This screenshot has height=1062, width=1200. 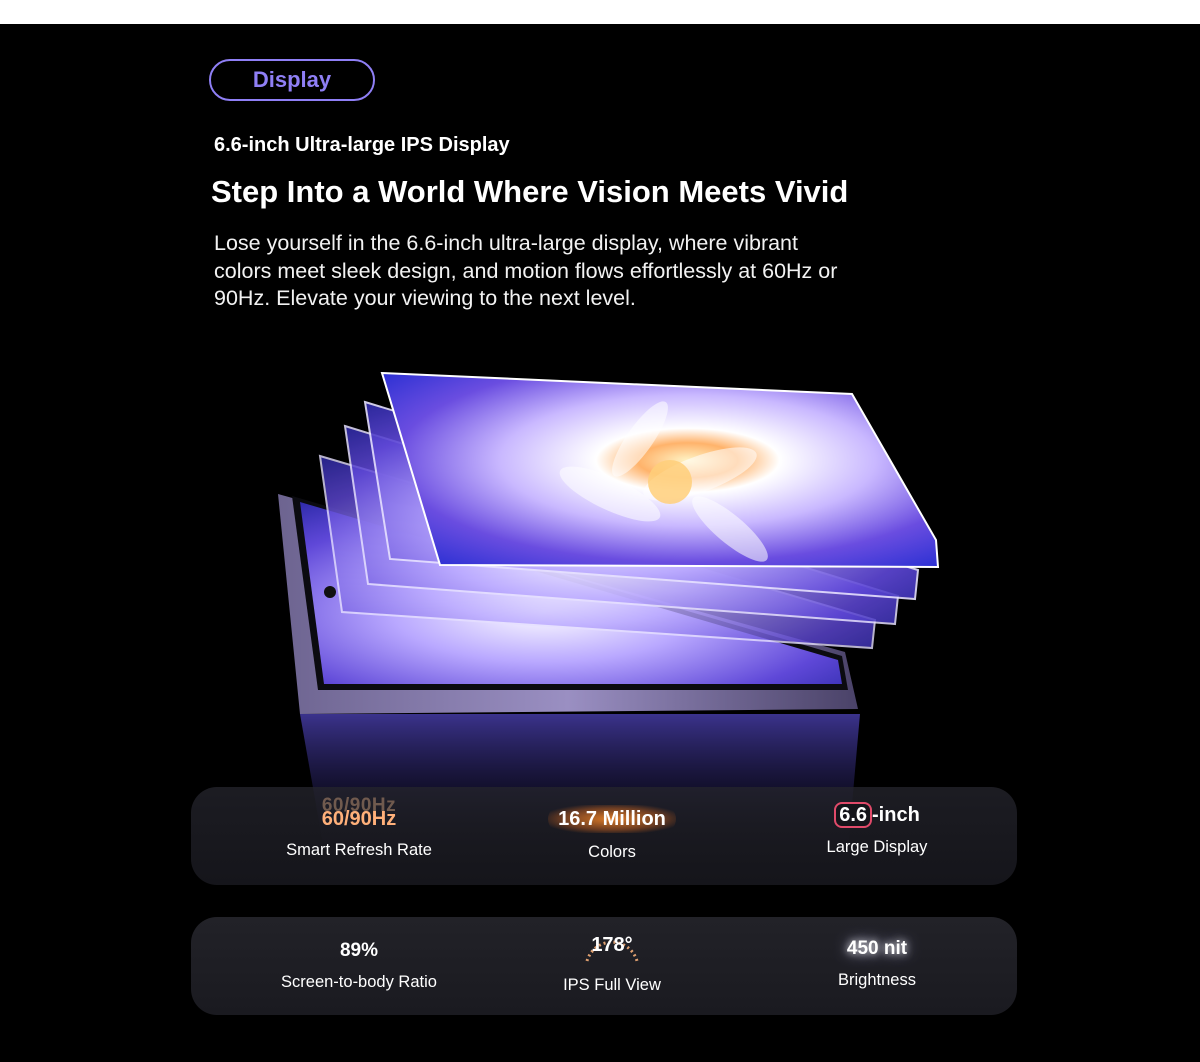 I want to click on refresh-rate-value: 60/90Hz 60/90Hz, so click(x=359, y=813).